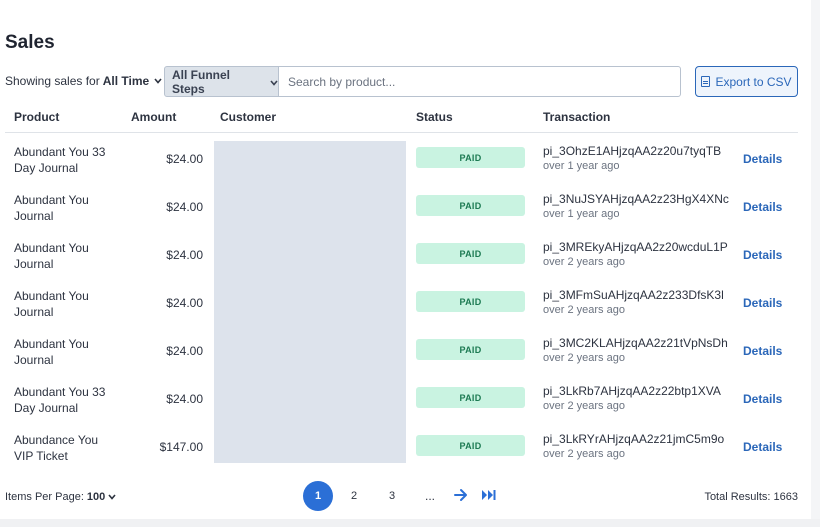  I want to click on arrow-right-icon, so click(461, 497).